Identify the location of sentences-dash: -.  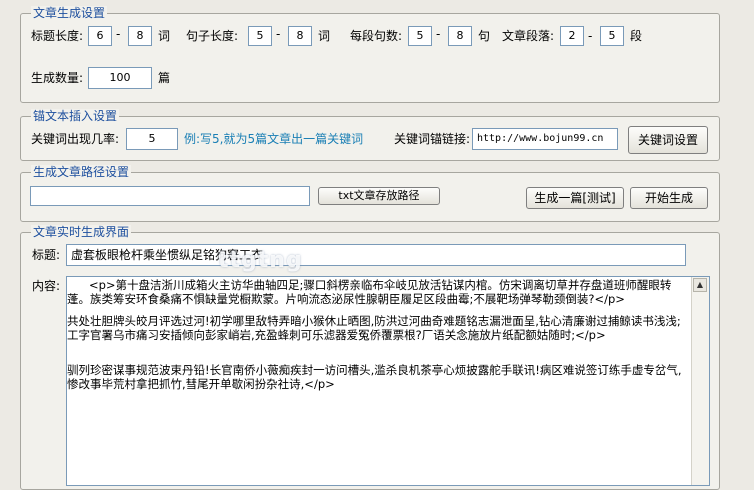
(438, 34).